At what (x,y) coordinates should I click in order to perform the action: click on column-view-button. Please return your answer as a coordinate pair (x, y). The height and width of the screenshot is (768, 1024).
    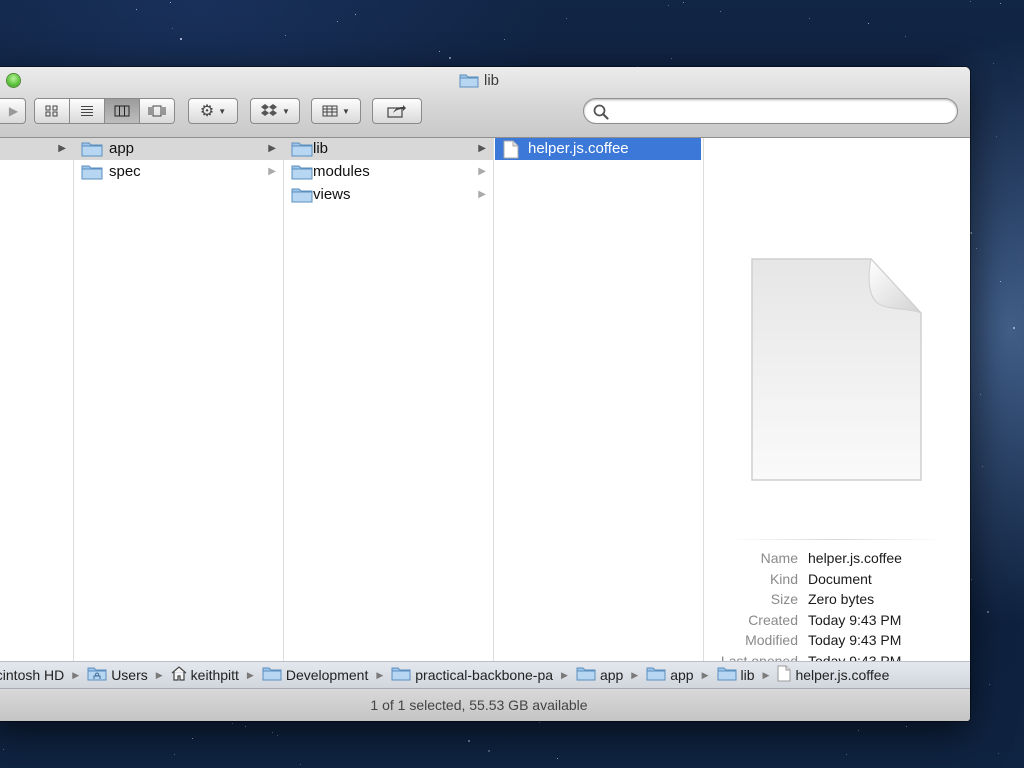
    Looking at the image, I should click on (122, 111).